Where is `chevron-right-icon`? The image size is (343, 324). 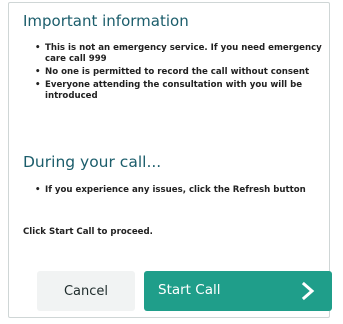 chevron-right-icon is located at coordinates (308, 291).